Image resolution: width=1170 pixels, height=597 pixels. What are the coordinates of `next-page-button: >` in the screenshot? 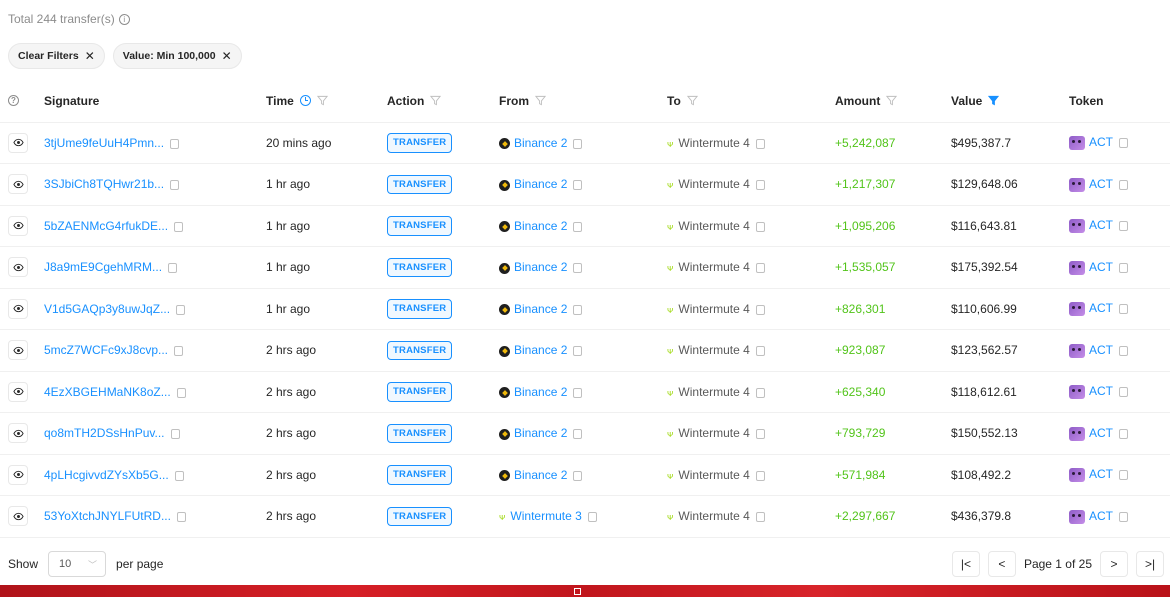 It's located at (1114, 564).